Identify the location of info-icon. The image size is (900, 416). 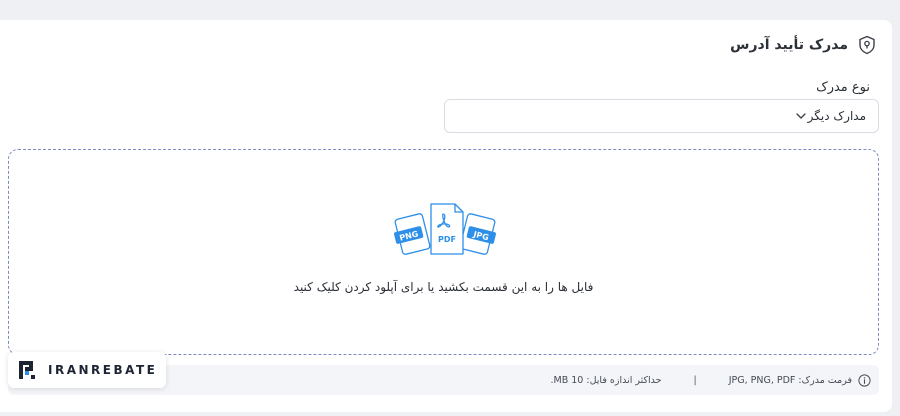
(864, 380).